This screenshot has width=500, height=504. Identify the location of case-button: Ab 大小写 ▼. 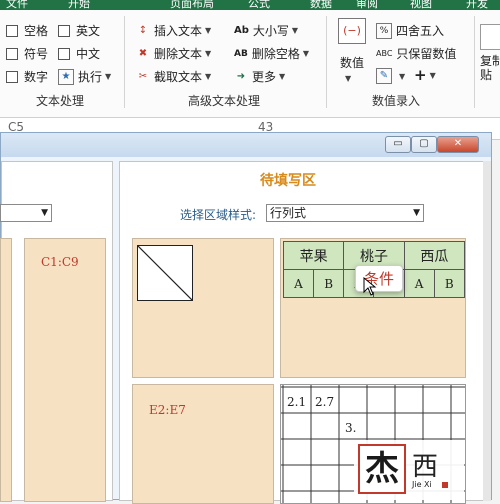
(266, 30).